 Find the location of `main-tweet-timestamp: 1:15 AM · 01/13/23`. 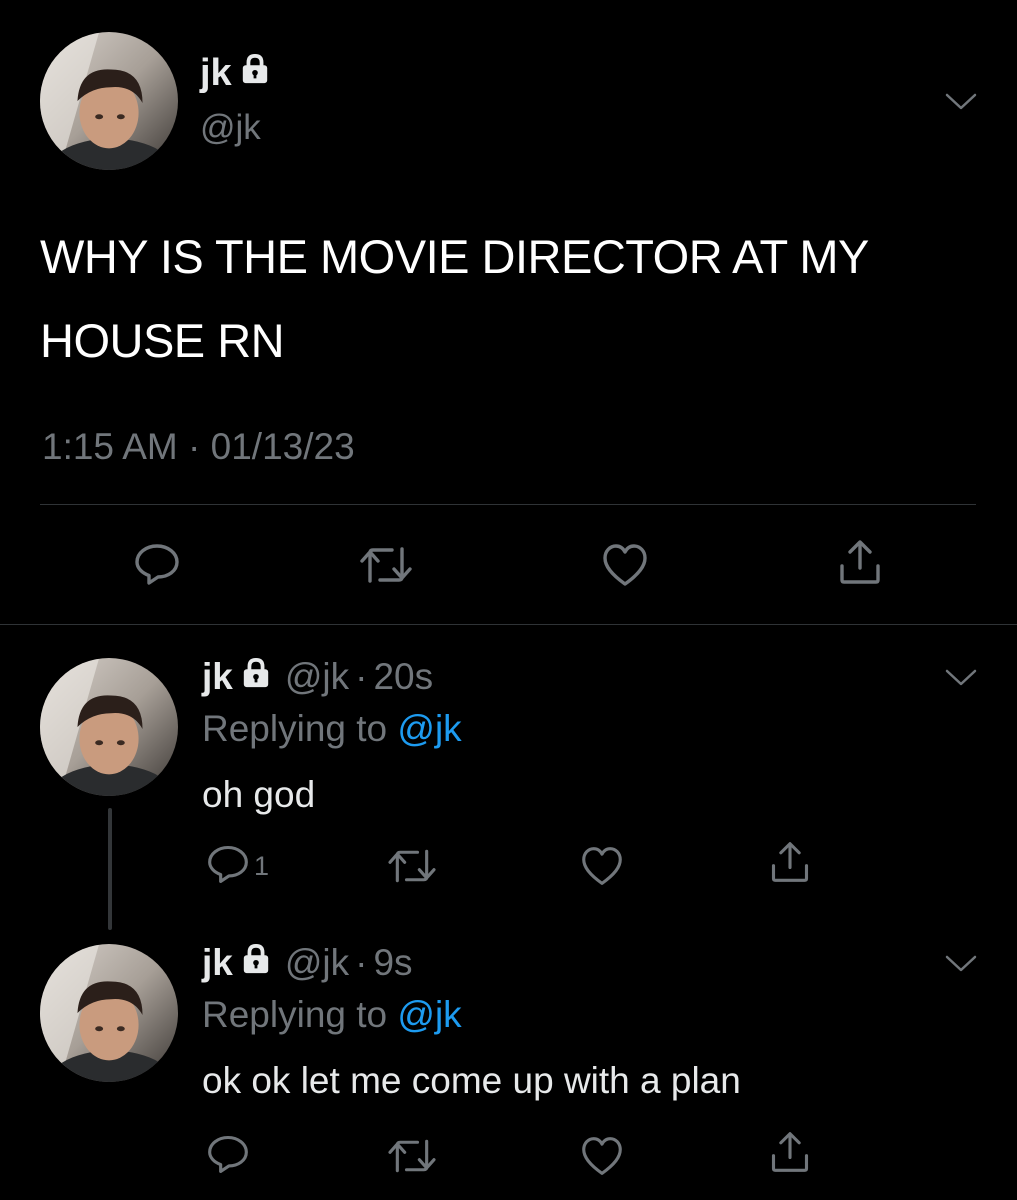

main-tweet-timestamp: 1:15 AM · 01/13/23 is located at coordinates (198, 447).